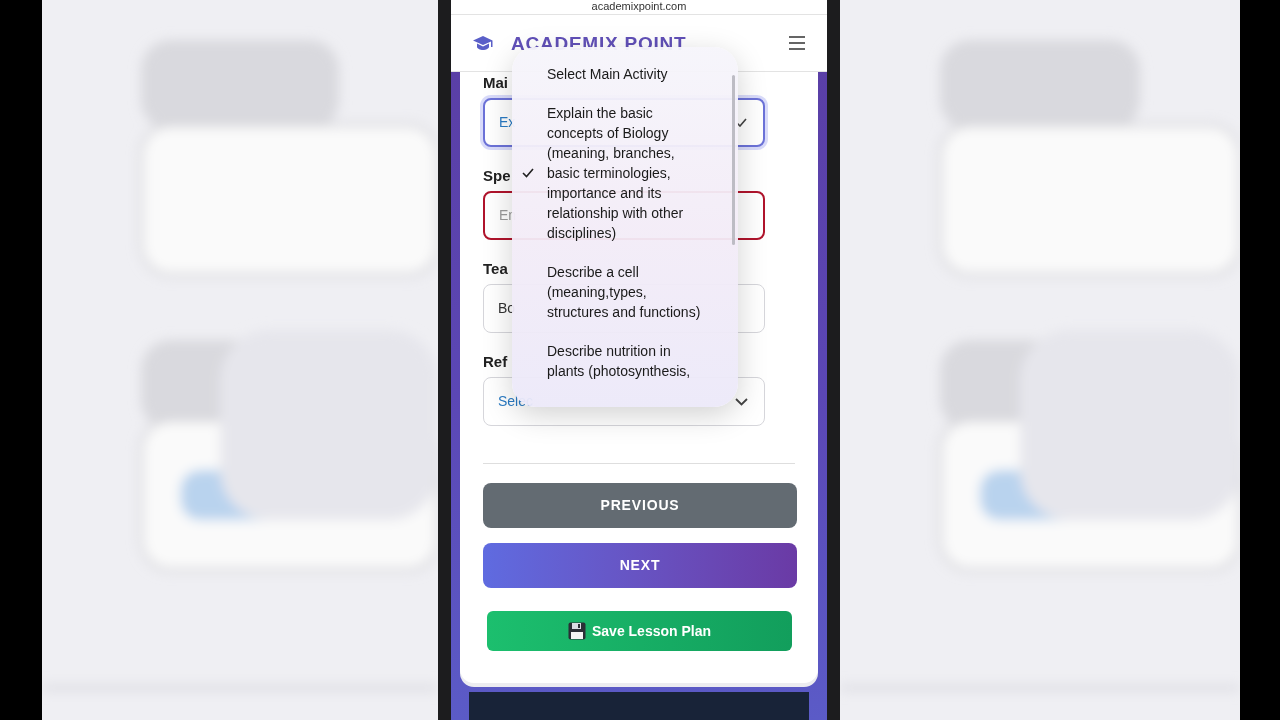 This screenshot has width=1280, height=720. What do you see at coordinates (619, 361) in the screenshot?
I see `dropdown-option: Describe nutrition in plants (photosynthesis,` at bounding box center [619, 361].